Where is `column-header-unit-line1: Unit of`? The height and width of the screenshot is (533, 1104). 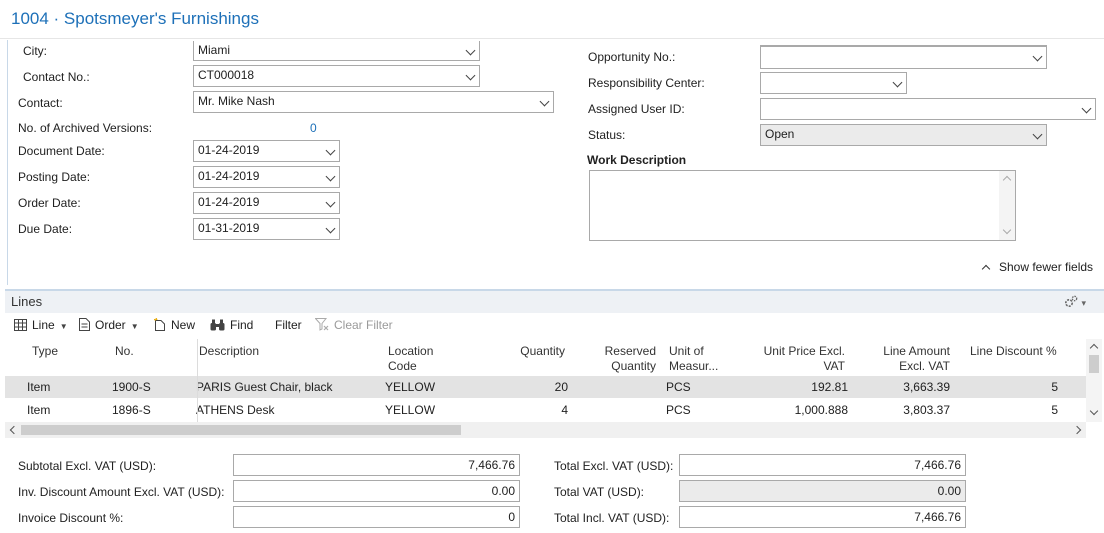
column-header-unit-line1: Unit of is located at coordinates (686, 351).